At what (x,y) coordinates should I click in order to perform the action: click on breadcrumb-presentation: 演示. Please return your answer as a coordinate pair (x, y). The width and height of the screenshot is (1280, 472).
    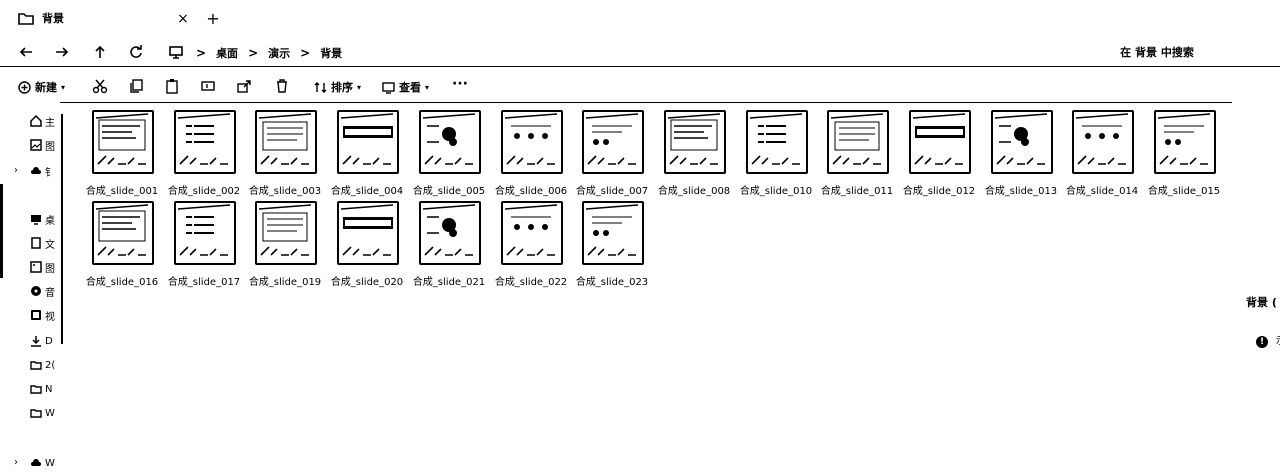
    Looking at the image, I should click on (279, 53).